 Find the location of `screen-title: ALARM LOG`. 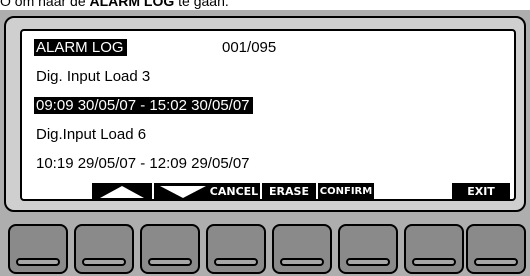

screen-title: ALARM LOG is located at coordinates (80, 47).